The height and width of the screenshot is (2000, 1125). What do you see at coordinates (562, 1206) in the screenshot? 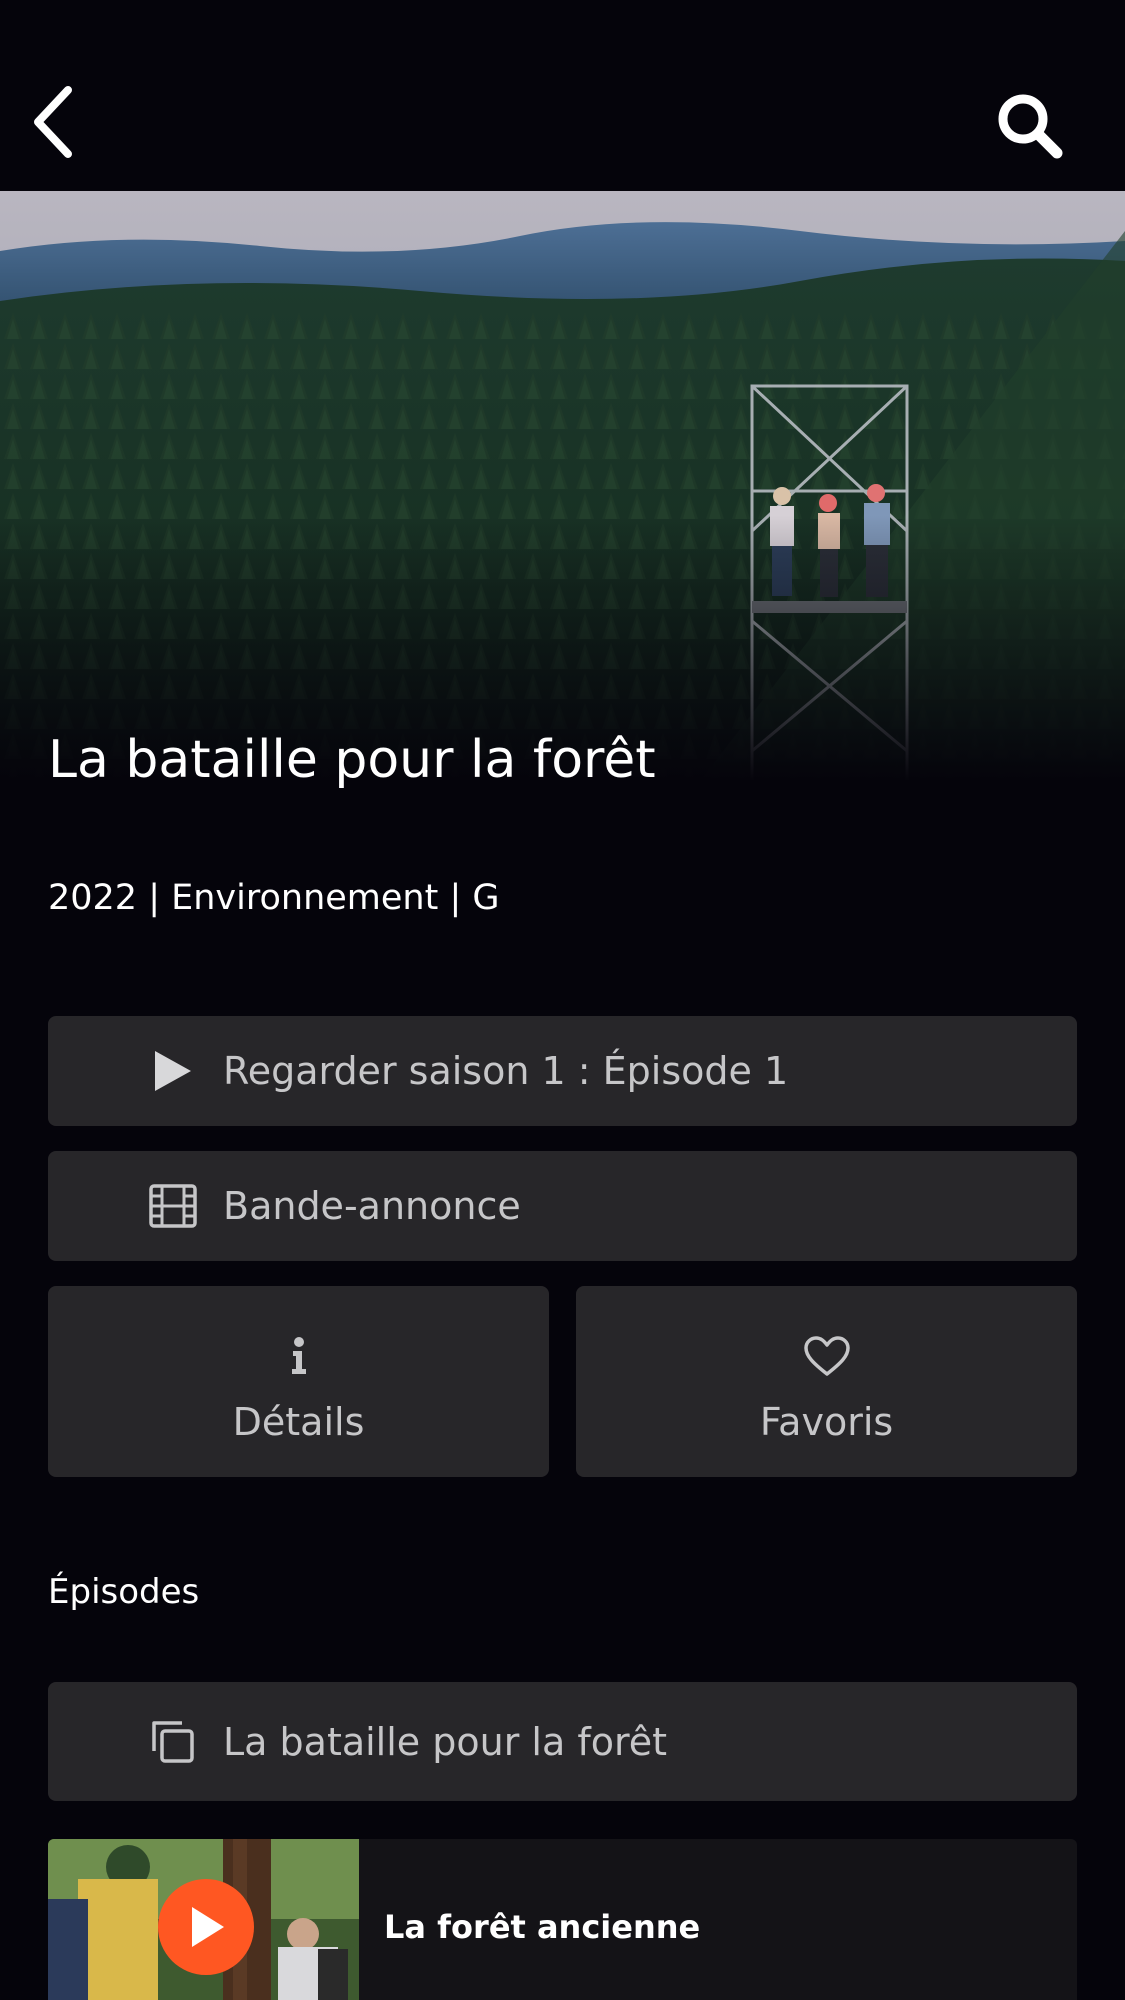
I see `trailer-button: Bande-annonce` at bounding box center [562, 1206].